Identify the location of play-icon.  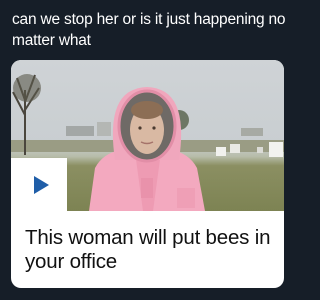
(41, 184).